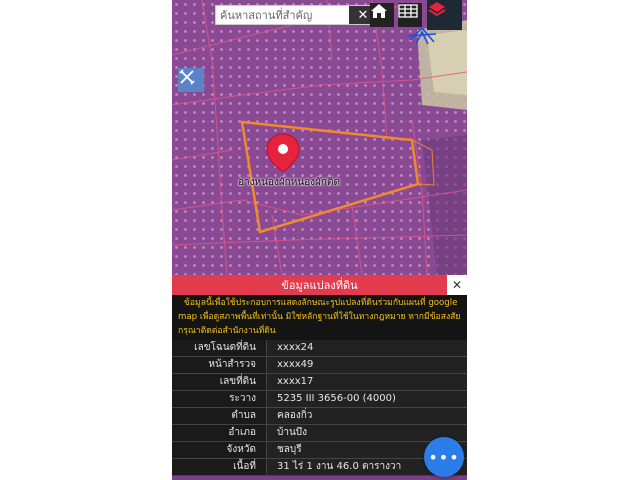  What do you see at coordinates (437, 9) in the screenshot?
I see `layers-icon` at bounding box center [437, 9].